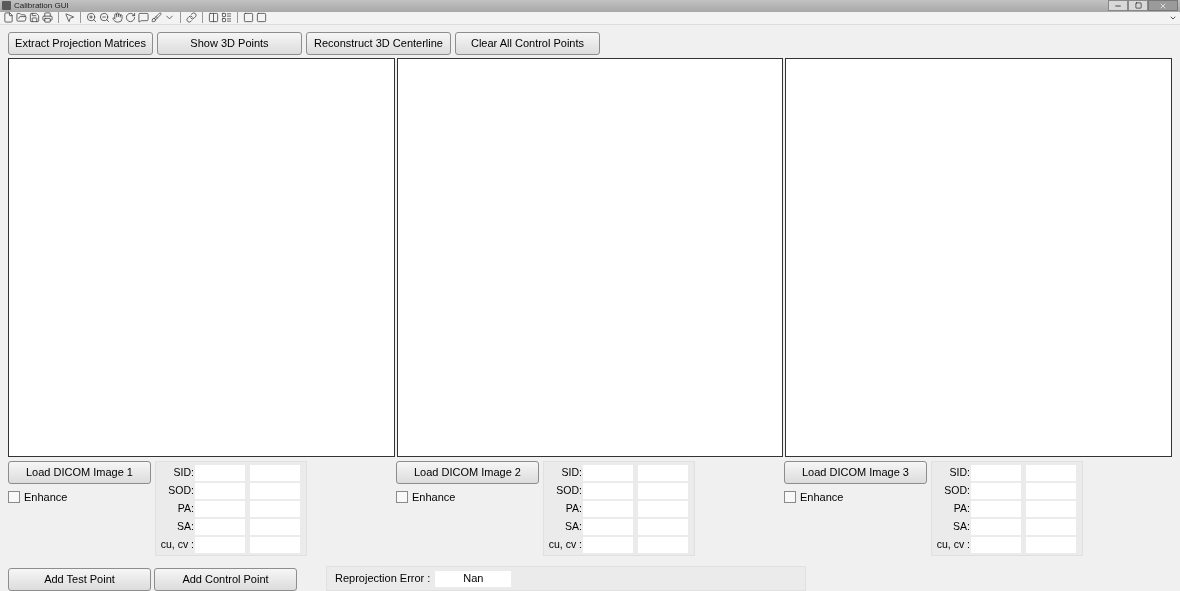 The width and height of the screenshot is (1180, 591). Describe the element at coordinates (69, 18) in the screenshot. I see `pointer-icon` at that location.